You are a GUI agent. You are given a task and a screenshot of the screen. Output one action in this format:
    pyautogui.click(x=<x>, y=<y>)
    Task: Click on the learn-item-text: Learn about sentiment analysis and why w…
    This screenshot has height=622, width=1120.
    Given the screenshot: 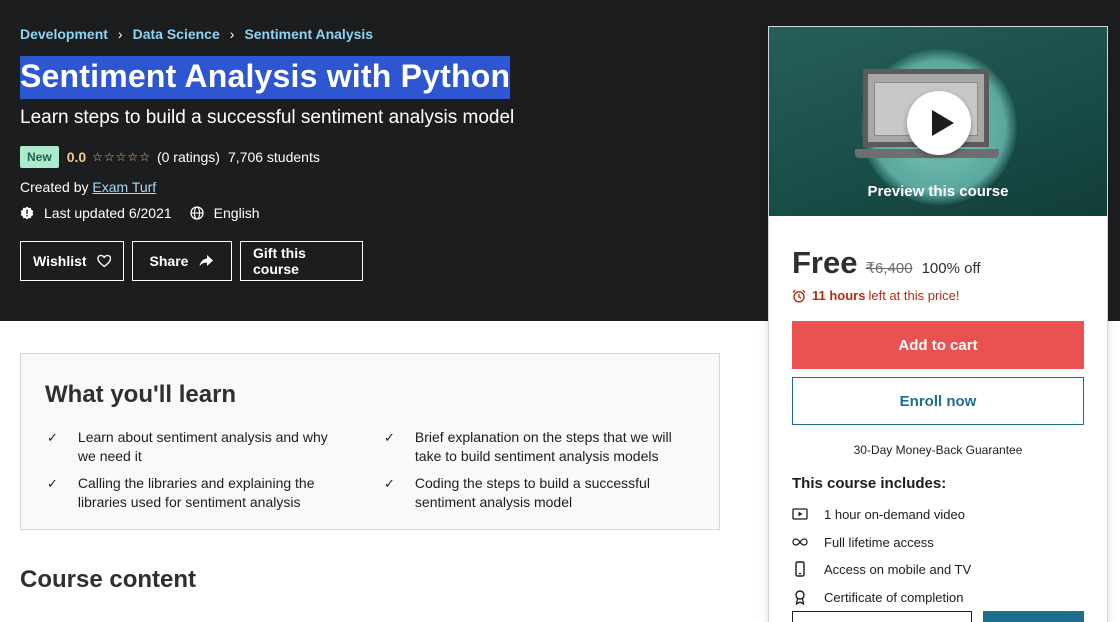 What is the action you would take?
    pyautogui.click(x=202, y=446)
    